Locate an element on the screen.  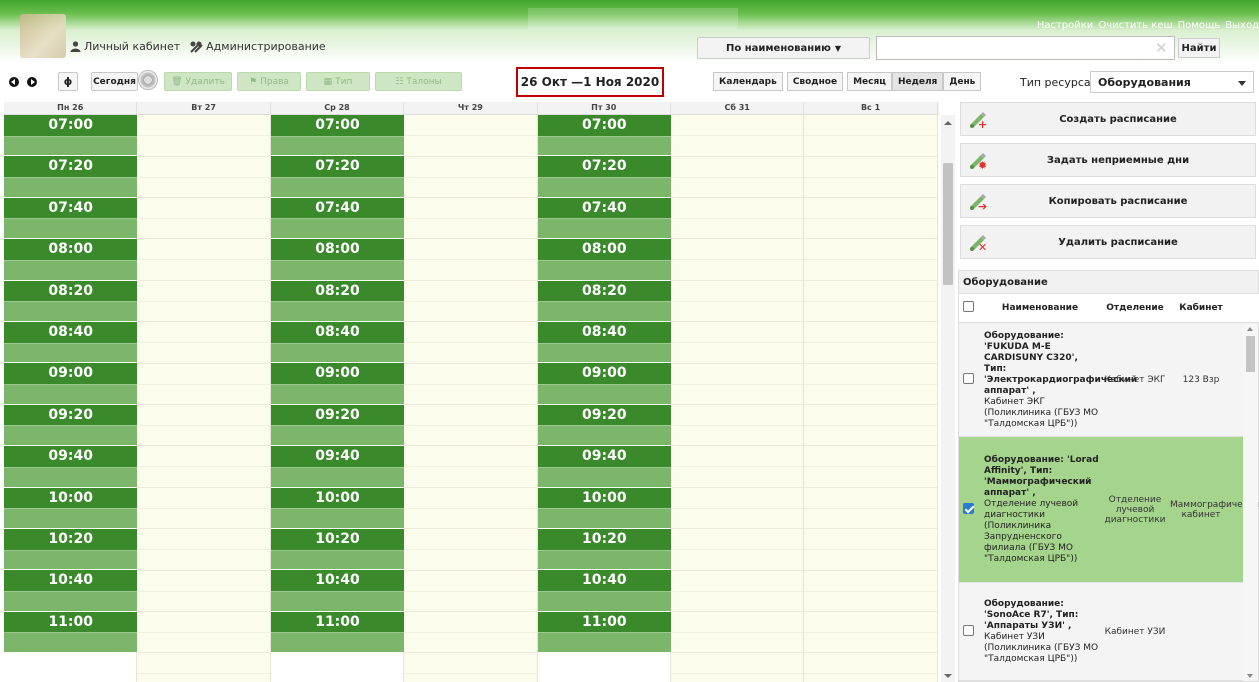
next-week-button is located at coordinates (31, 81).